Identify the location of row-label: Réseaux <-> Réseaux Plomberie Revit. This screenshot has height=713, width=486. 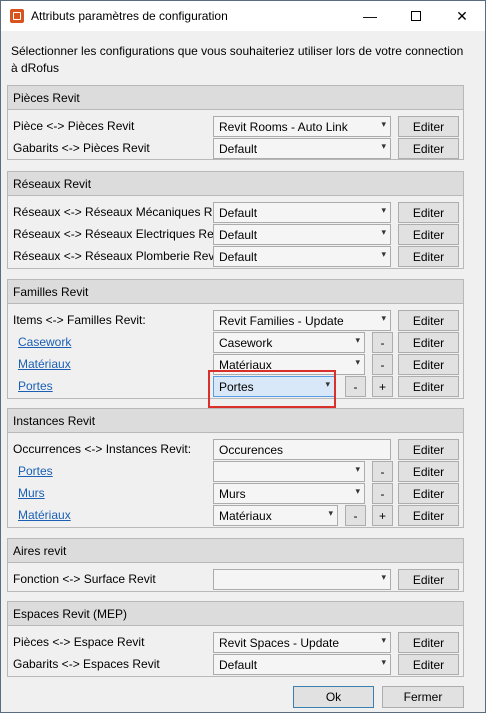
(117, 256).